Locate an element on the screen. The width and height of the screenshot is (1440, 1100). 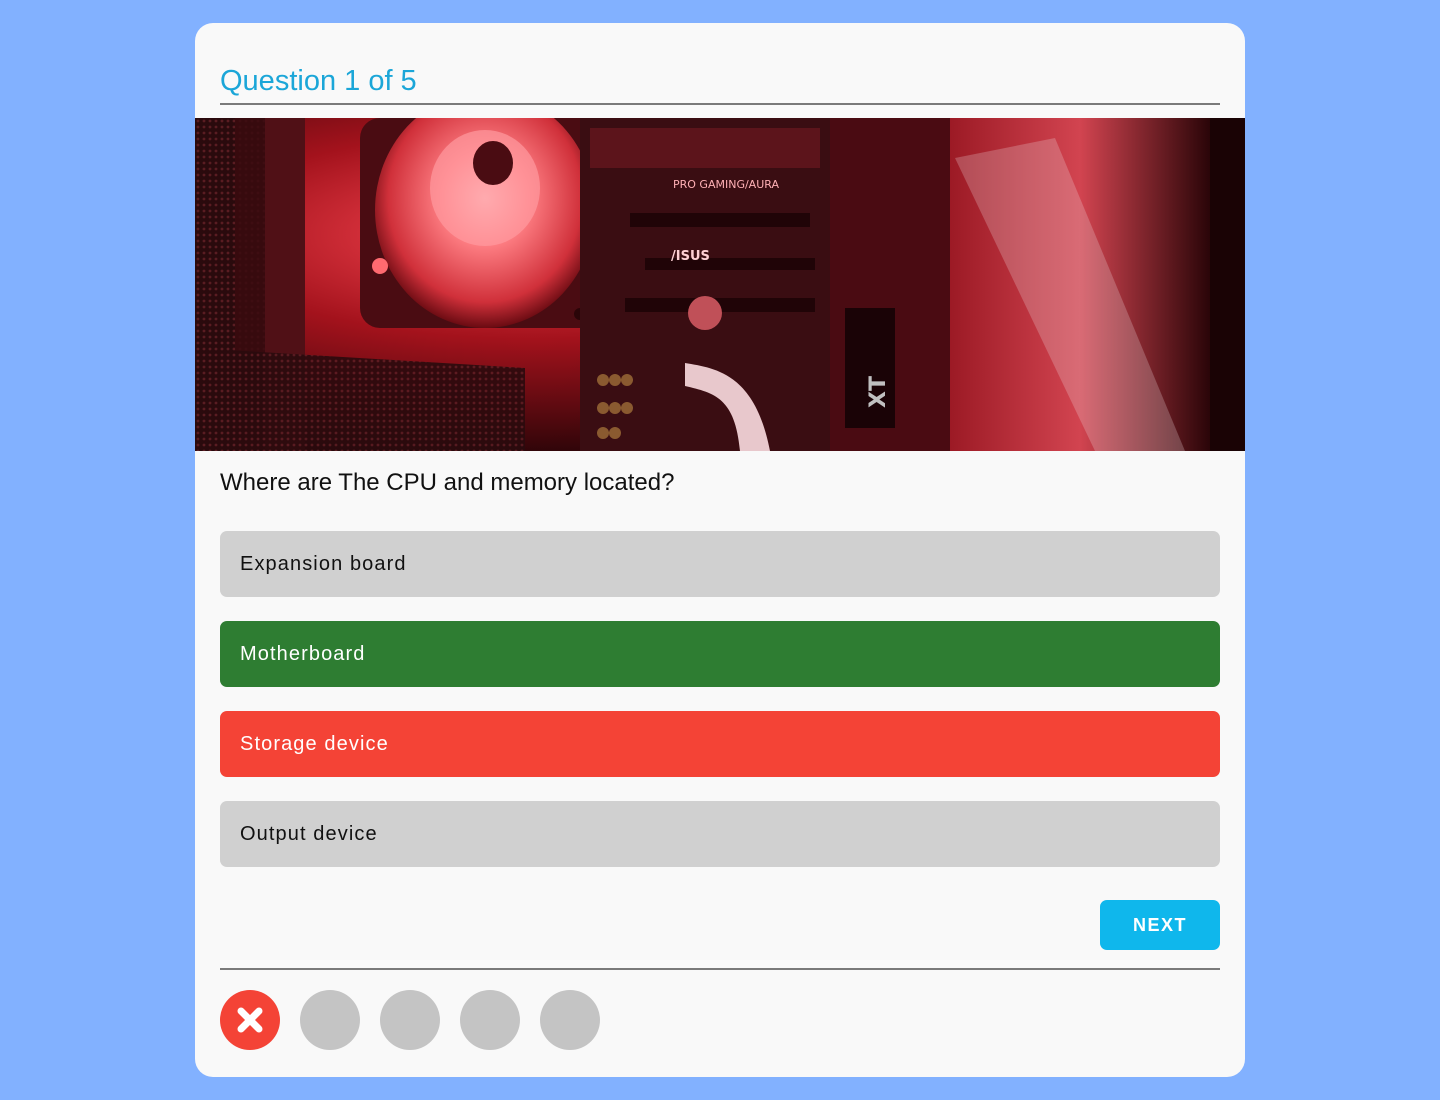
progress-dot-1-wrong is located at coordinates (250, 1020).